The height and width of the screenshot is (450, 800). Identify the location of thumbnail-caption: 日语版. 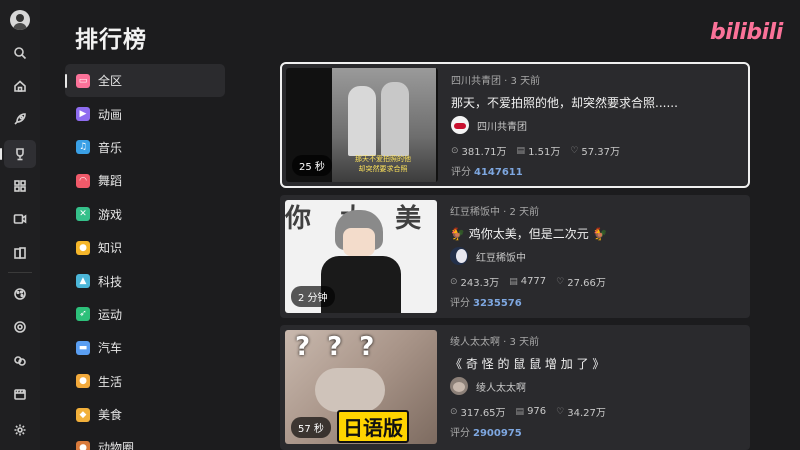
(373, 426).